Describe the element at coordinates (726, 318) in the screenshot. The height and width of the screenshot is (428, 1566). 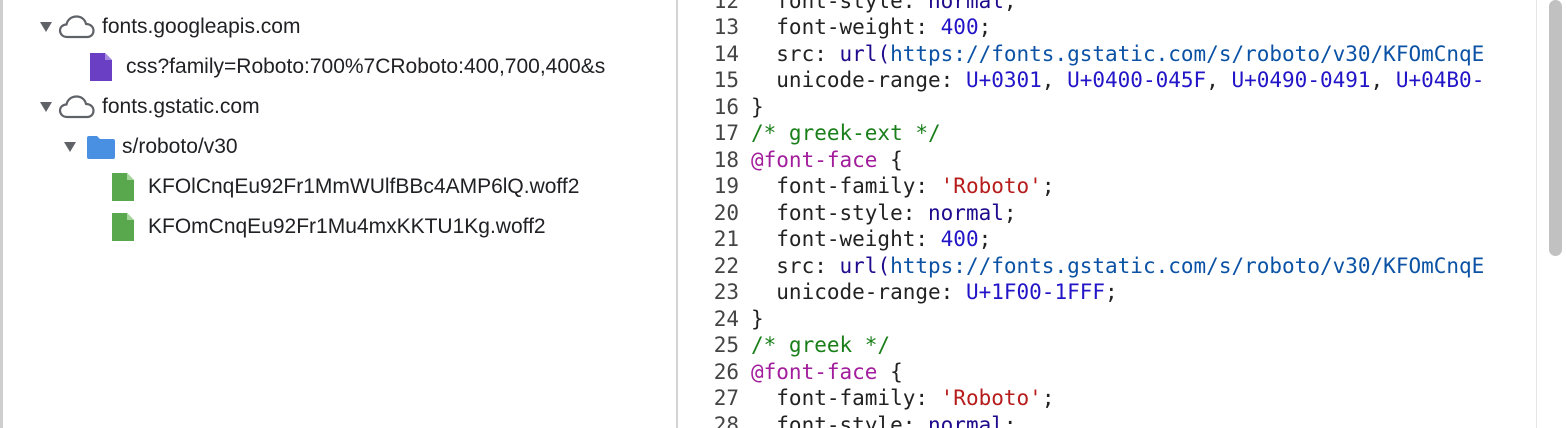
I see `line-number: 24` at that location.